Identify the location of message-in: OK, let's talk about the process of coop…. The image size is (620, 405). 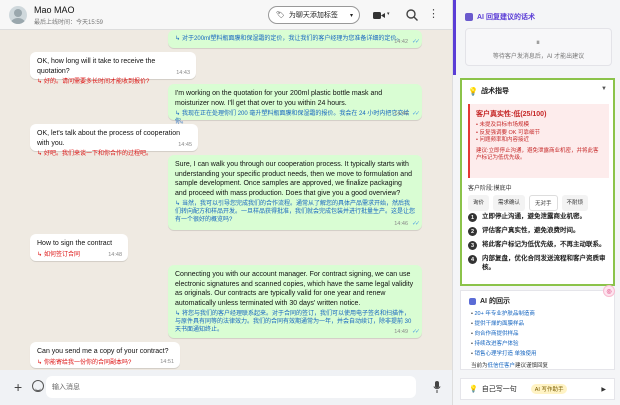
(114, 140).